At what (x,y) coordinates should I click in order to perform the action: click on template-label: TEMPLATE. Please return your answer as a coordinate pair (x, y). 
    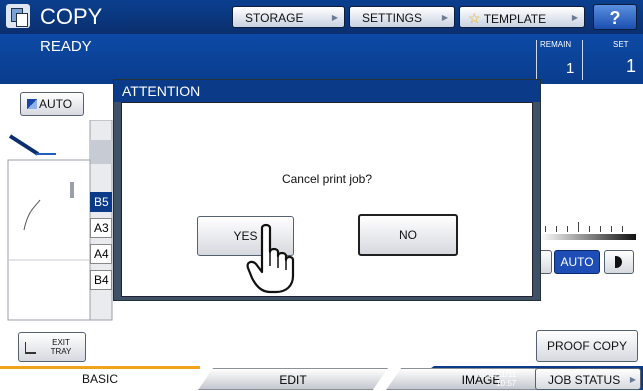
    Looking at the image, I should click on (515, 19).